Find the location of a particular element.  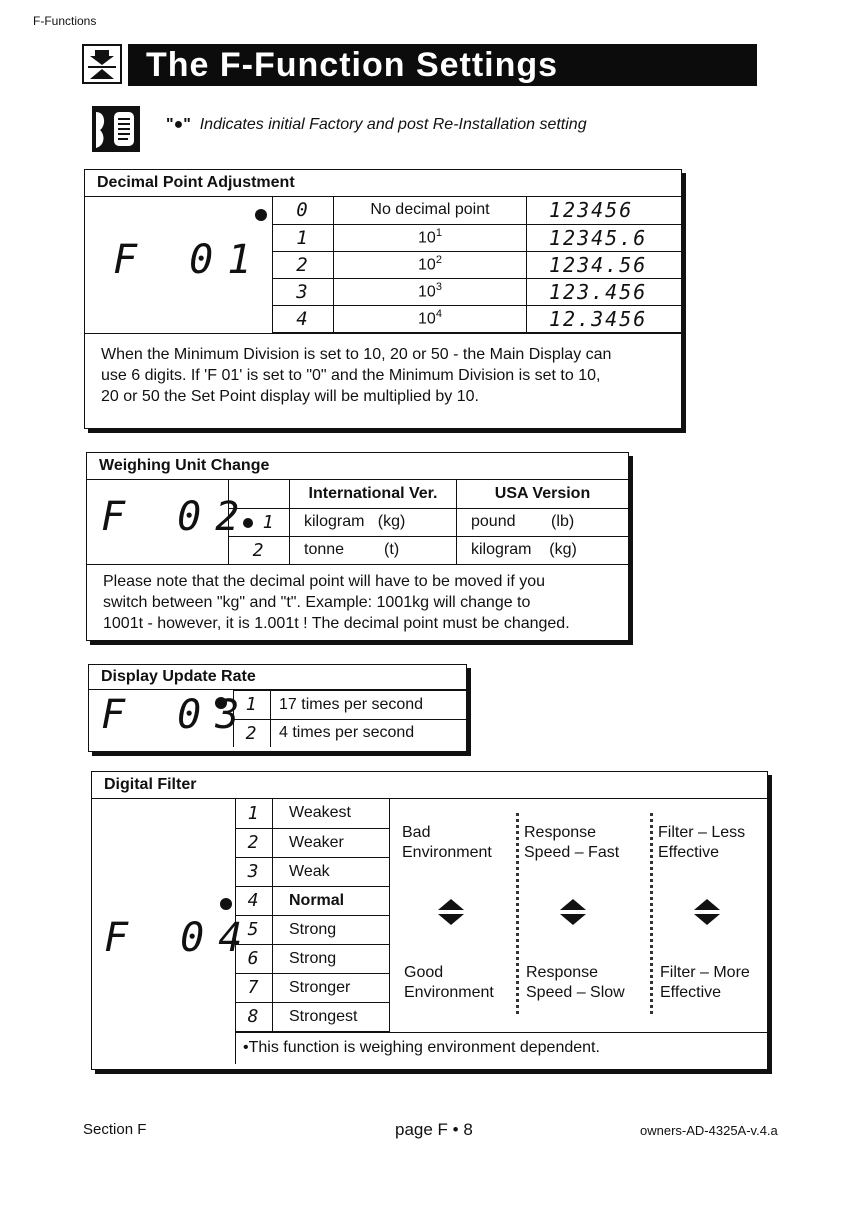

col-header-usa: USA Version is located at coordinates (542, 494).